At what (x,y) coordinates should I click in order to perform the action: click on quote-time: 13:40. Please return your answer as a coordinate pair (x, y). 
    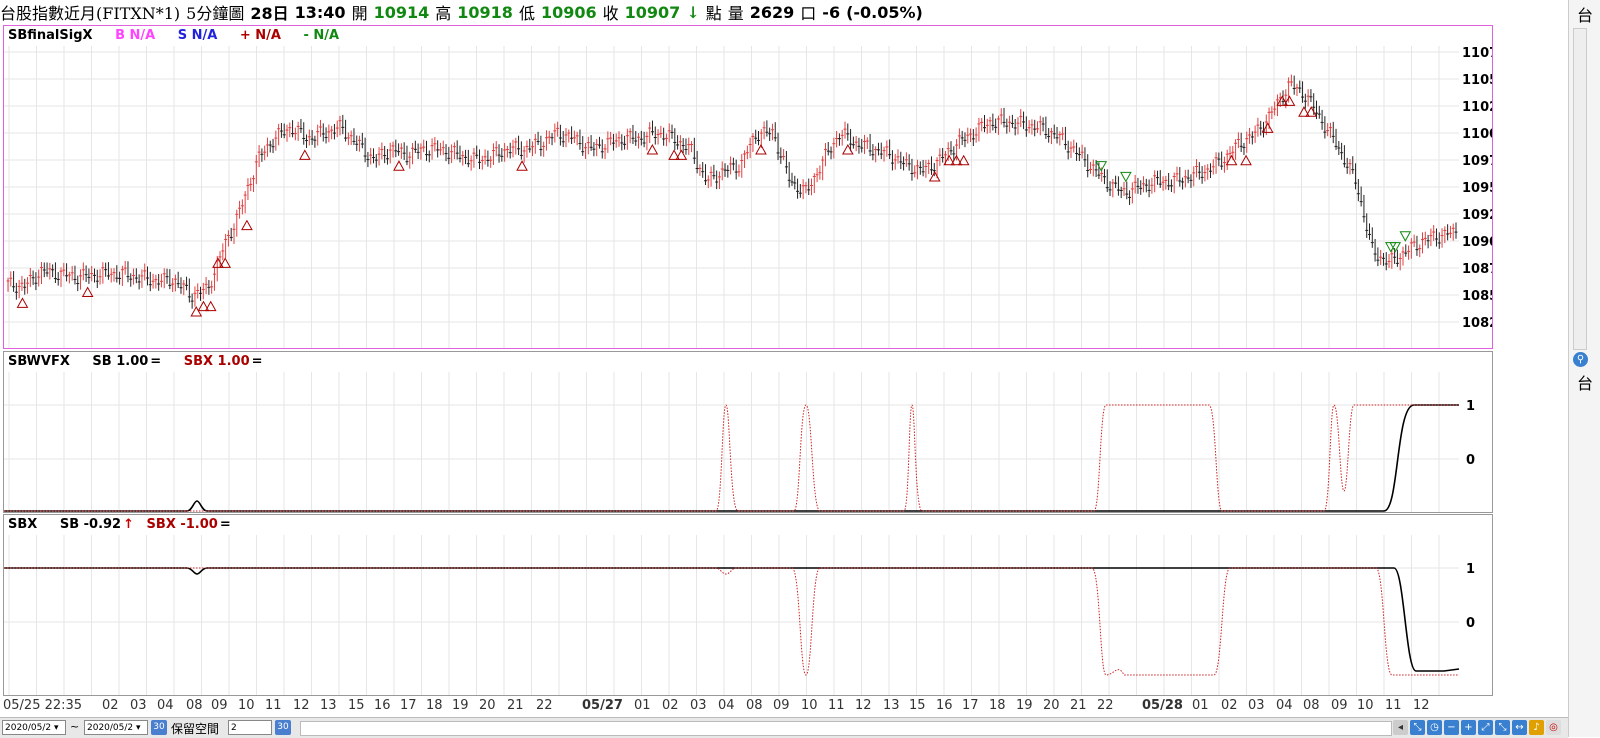
    Looking at the image, I should click on (320, 12).